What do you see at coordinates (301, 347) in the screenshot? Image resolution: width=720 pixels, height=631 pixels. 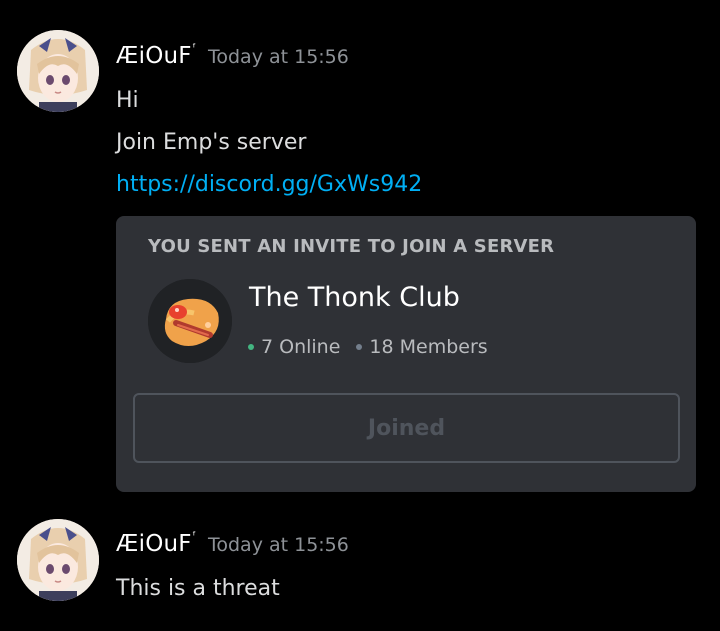 I see `online-count: 7 Online` at bounding box center [301, 347].